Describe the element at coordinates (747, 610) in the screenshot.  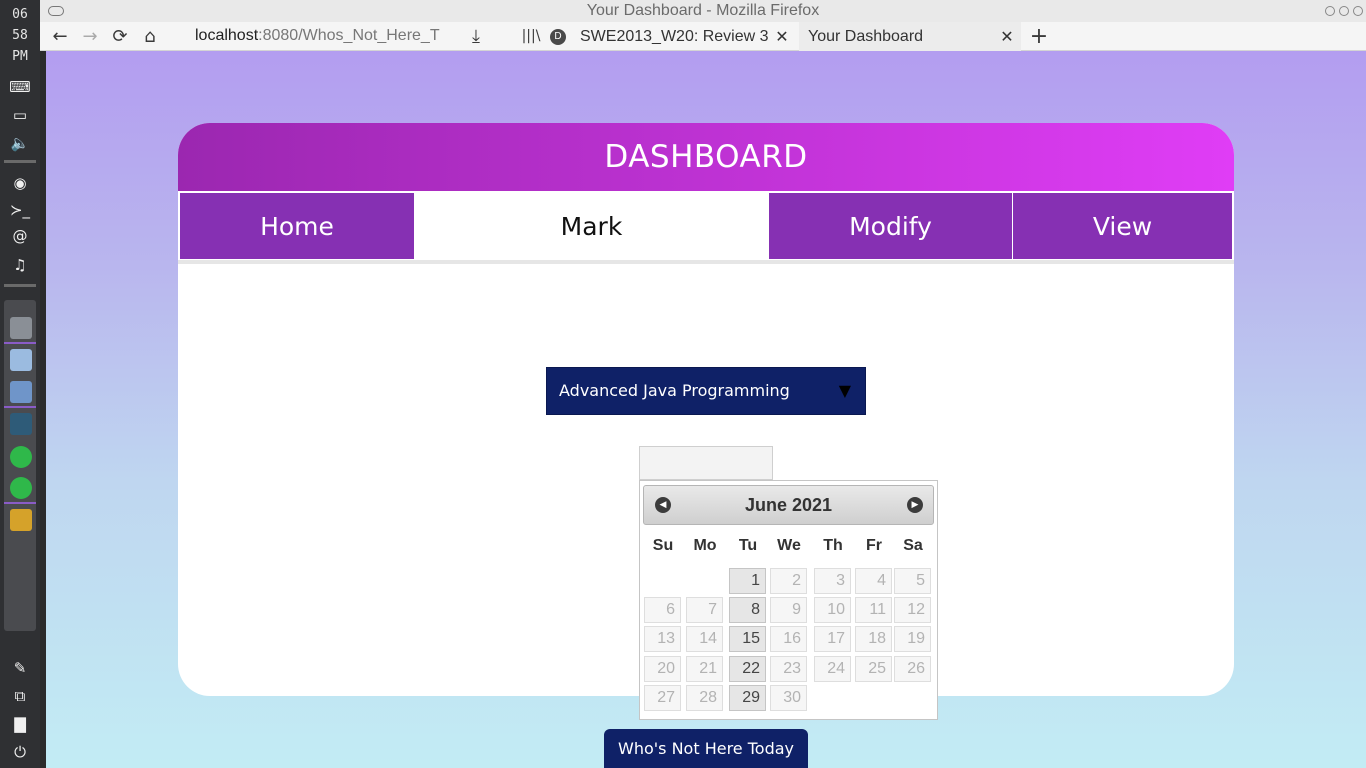
I see `calendar-day: 8` at that location.